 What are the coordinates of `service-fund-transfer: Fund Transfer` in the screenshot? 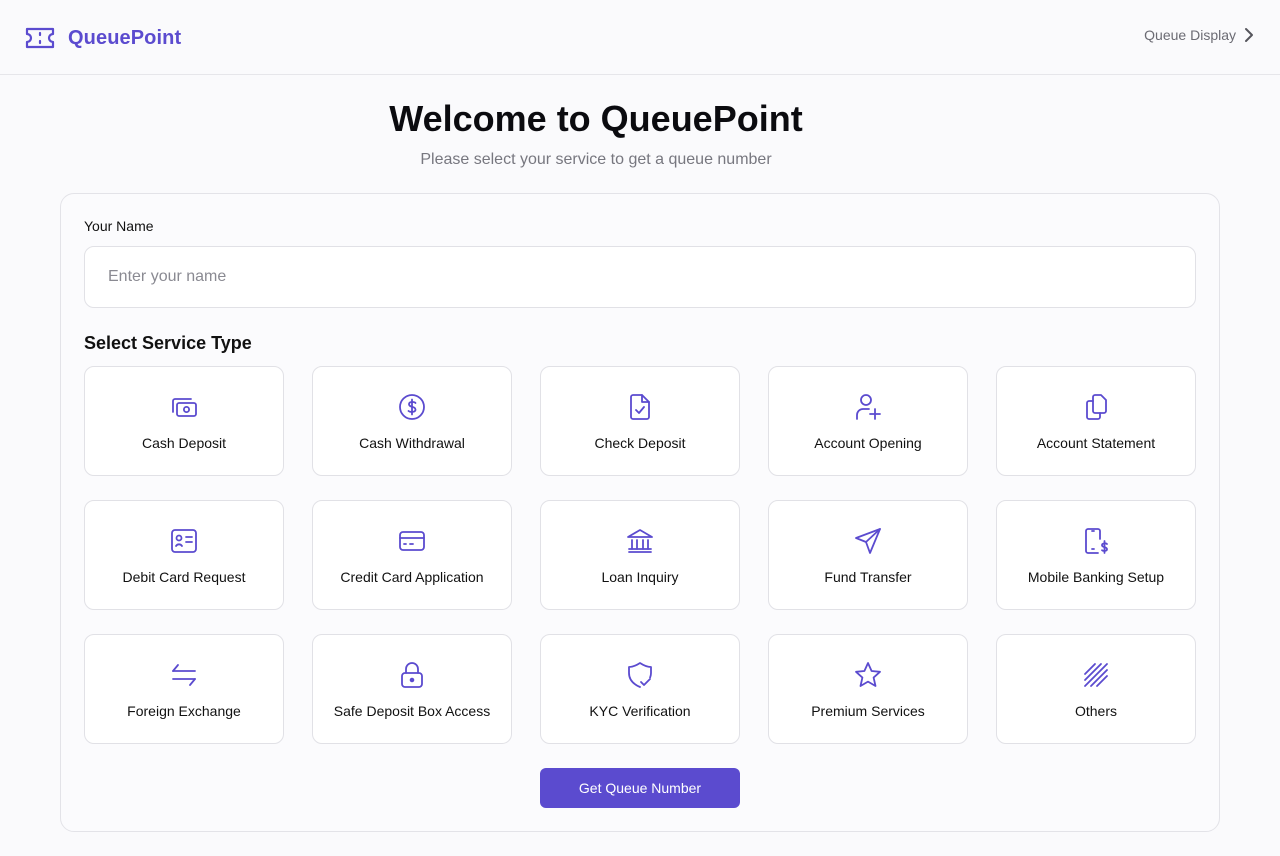 It's located at (868, 555).